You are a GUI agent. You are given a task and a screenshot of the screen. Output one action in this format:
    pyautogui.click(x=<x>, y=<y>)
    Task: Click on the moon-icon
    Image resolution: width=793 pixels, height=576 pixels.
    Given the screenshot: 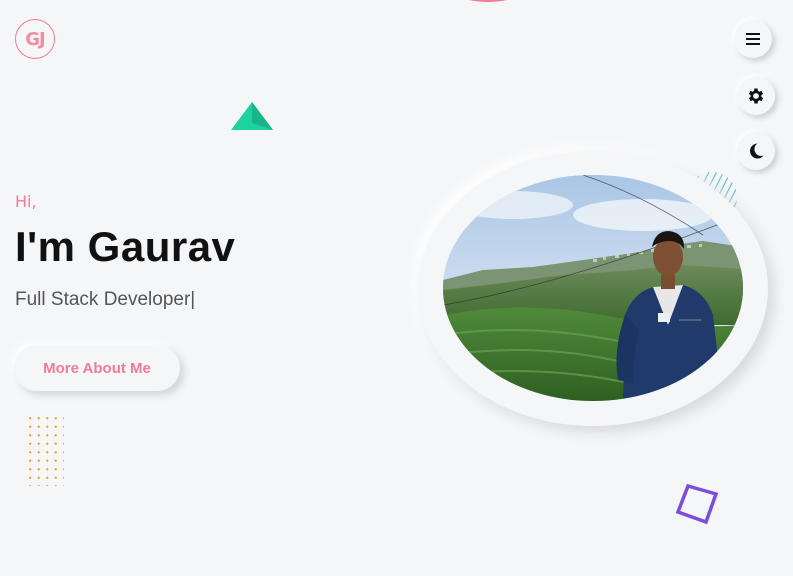 What is the action you would take?
    pyautogui.click(x=757, y=151)
    